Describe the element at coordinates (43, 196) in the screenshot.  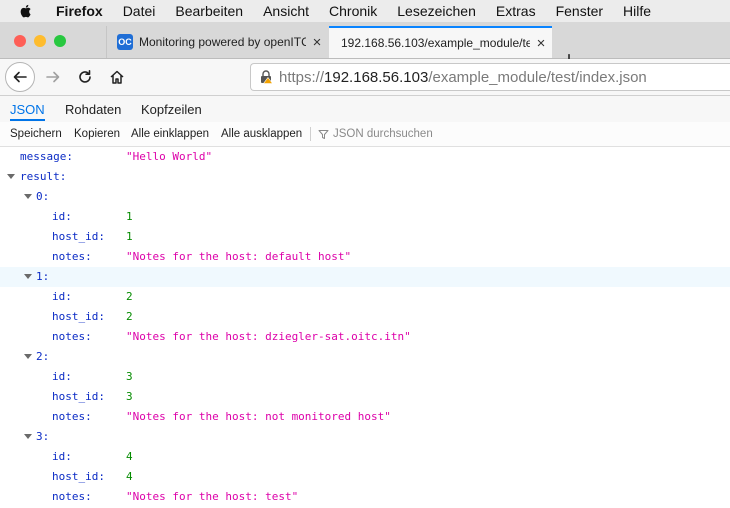
I see `json-key: 0:` at that location.